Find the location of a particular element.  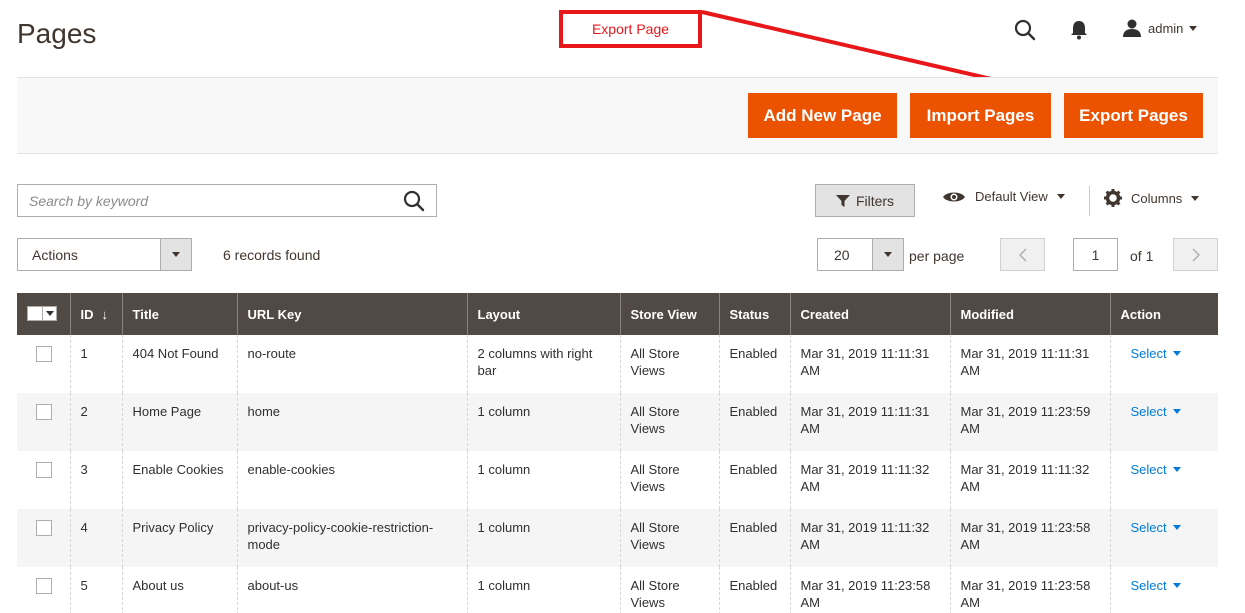

per-page-select: 20 is located at coordinates (860, 254).